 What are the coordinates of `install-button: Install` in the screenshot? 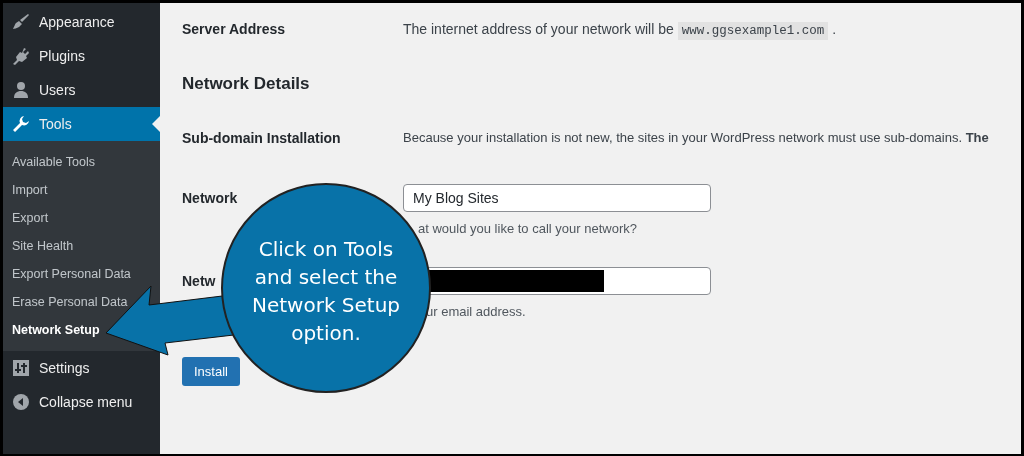 It's located at (211, 371).